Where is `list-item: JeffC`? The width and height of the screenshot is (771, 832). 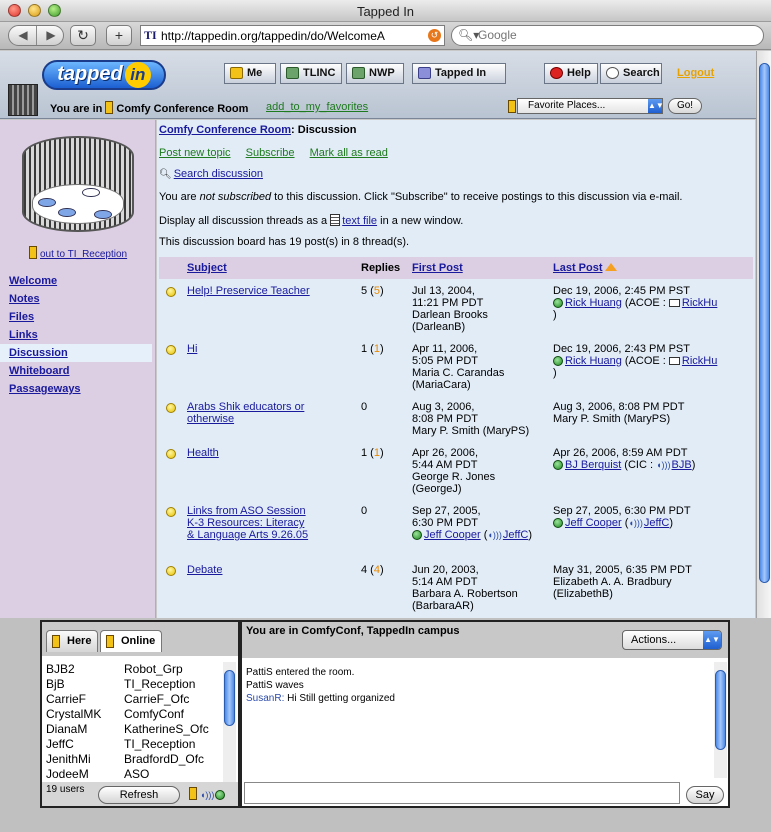 list-item: JeffC is located at coordinates (85, 744).